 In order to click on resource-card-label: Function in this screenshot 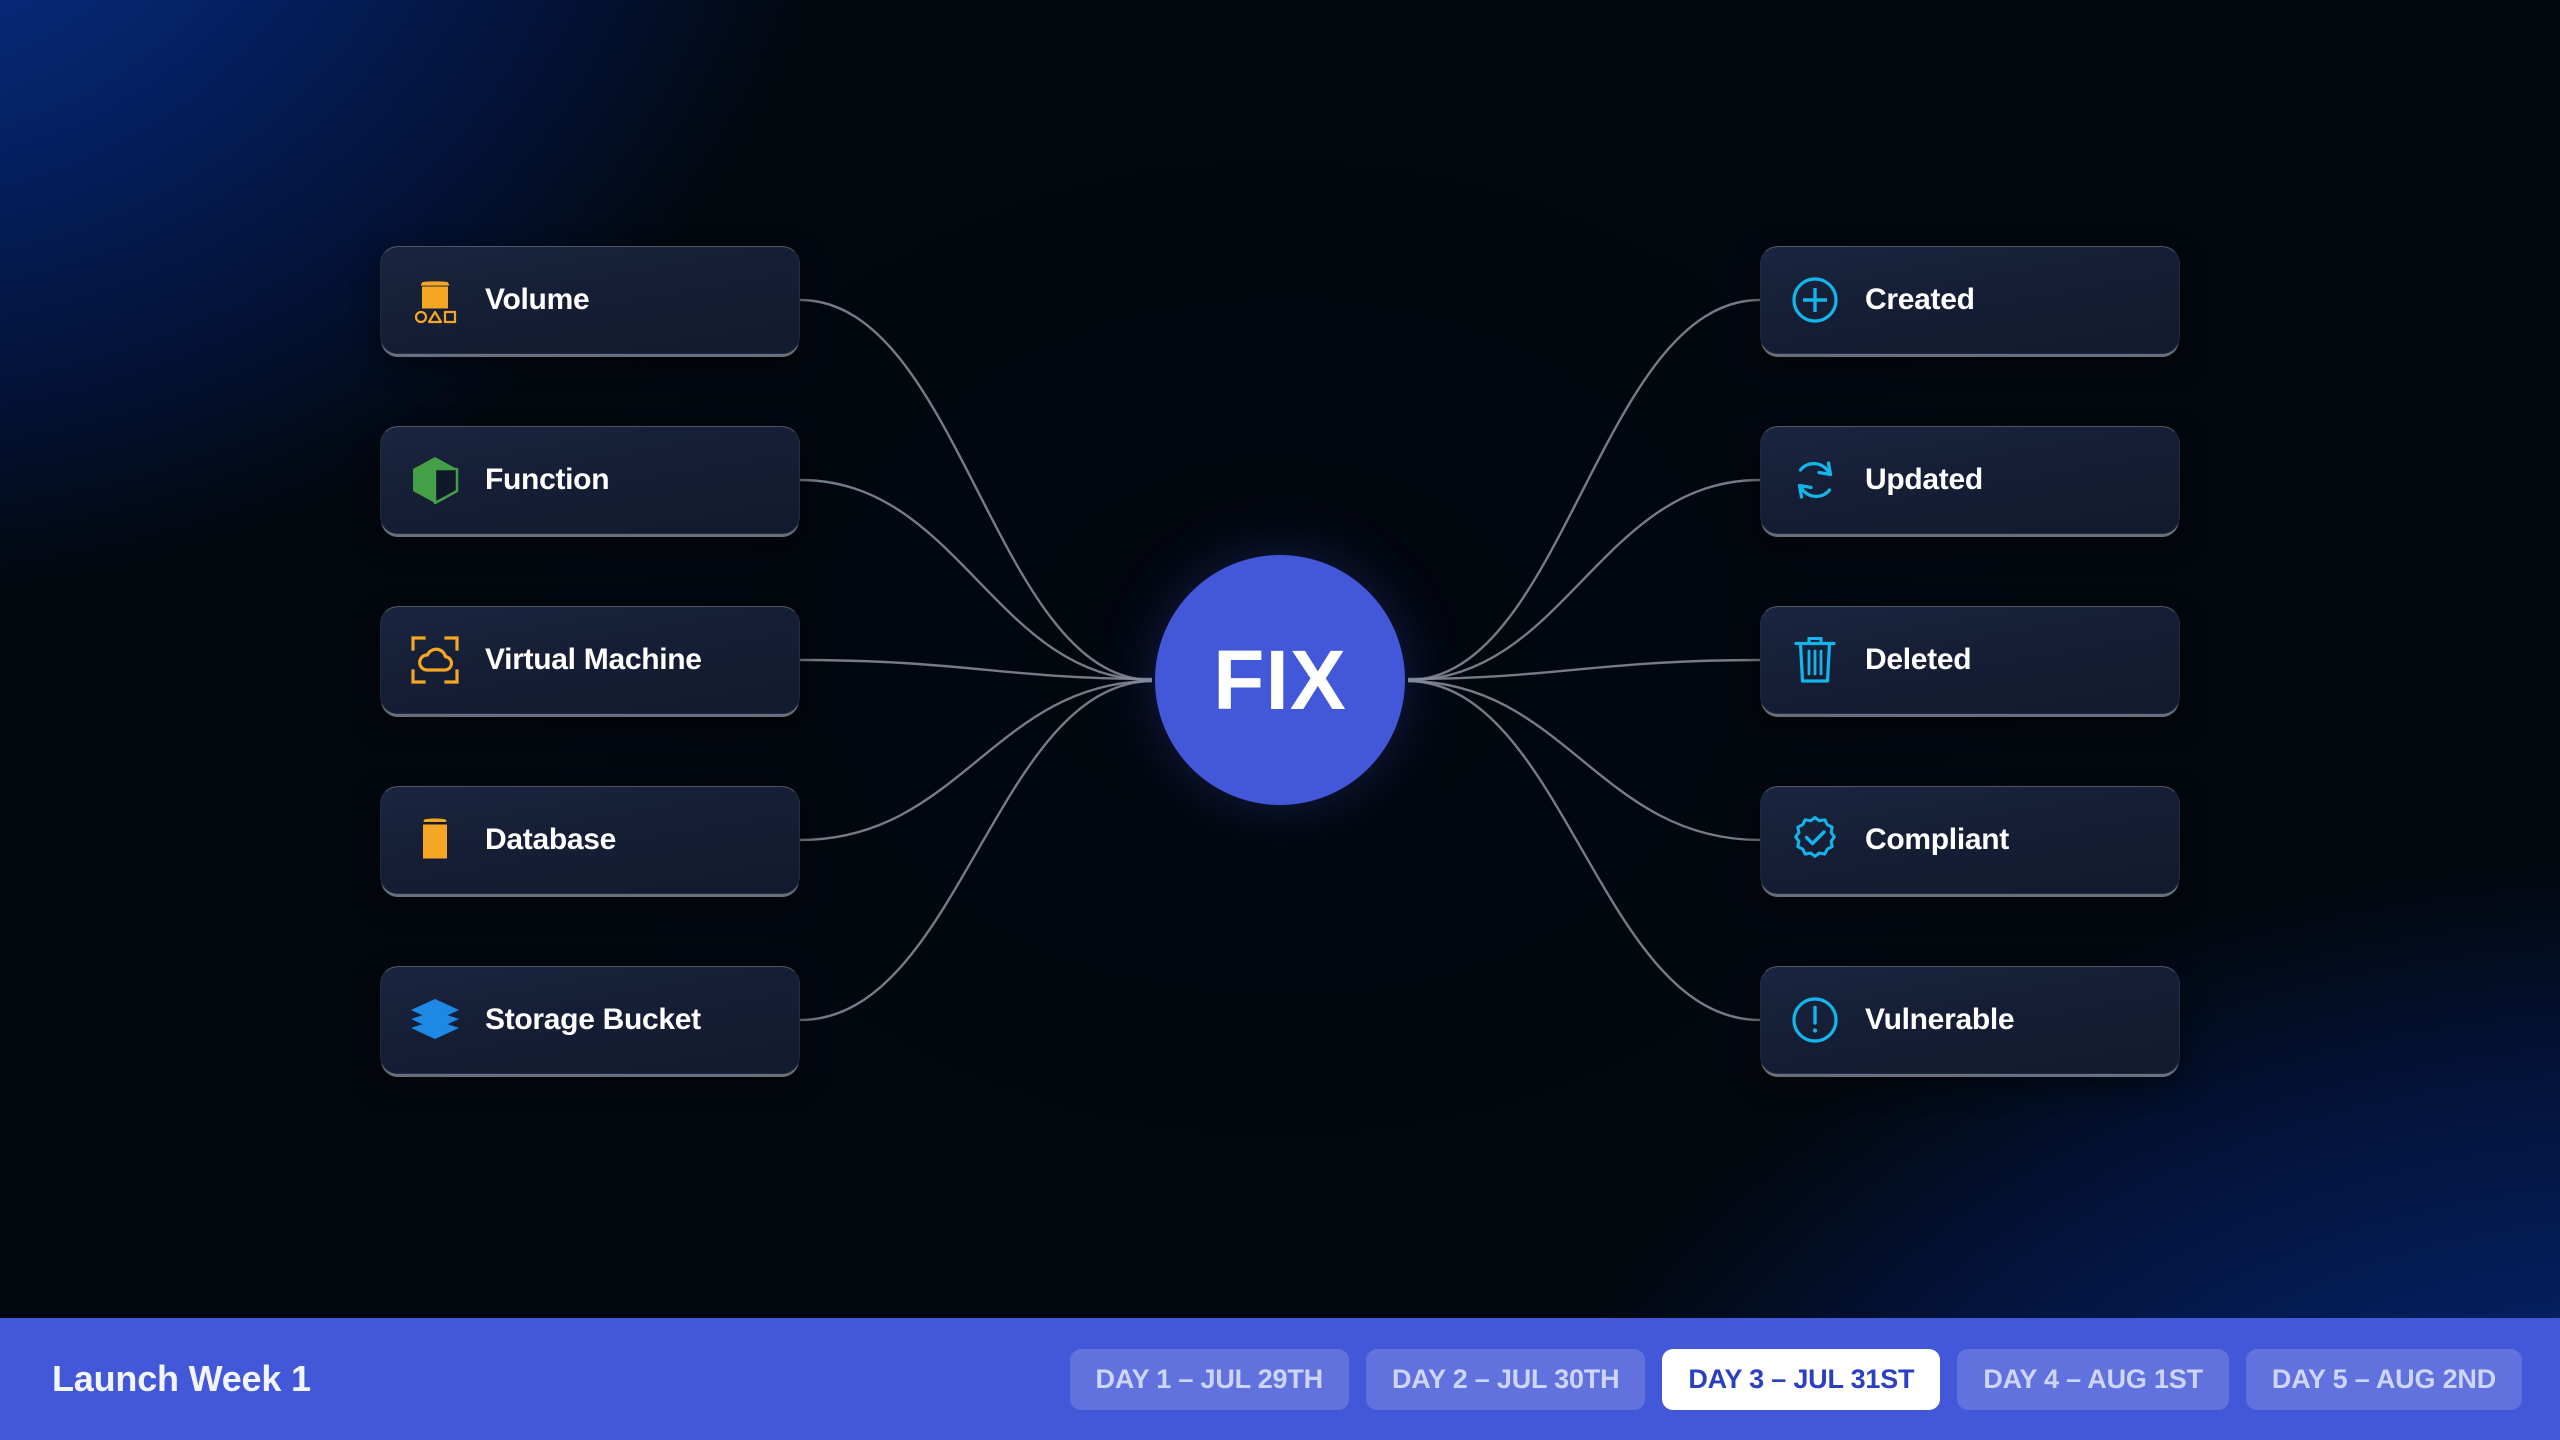, I will do `click(547, 479)`.